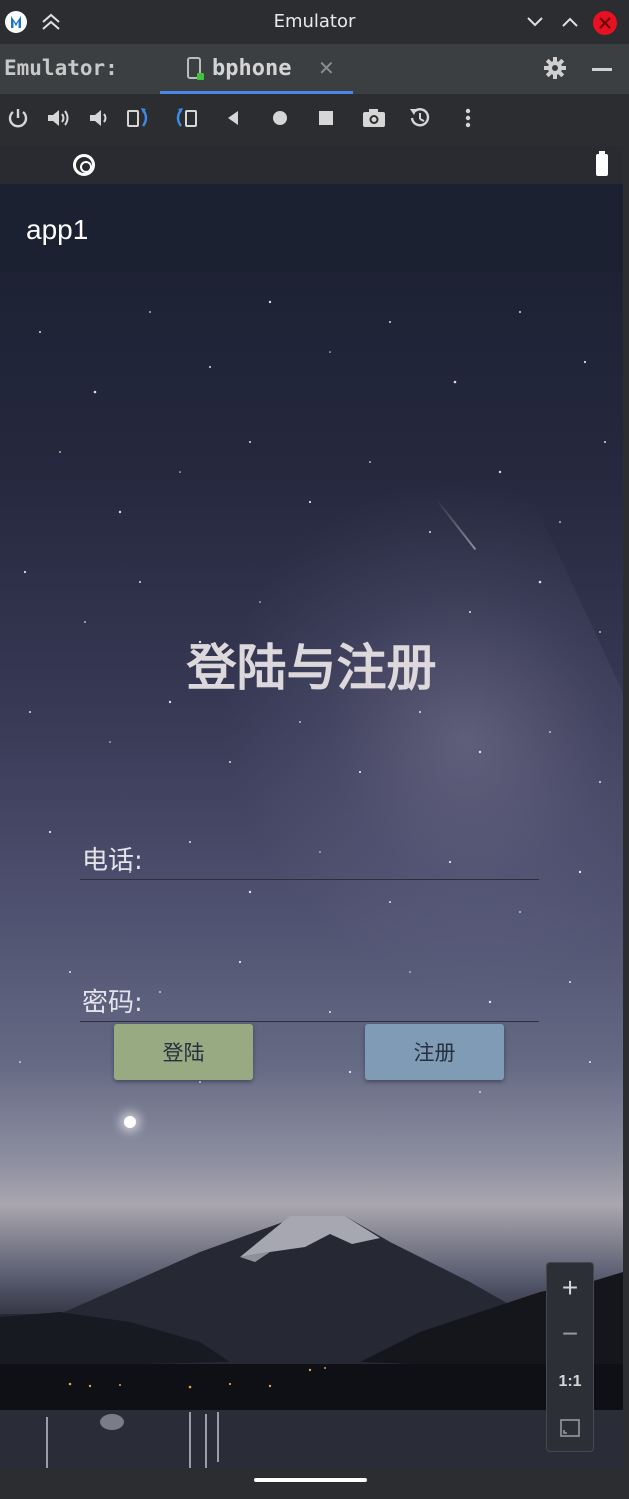 The width and height of the screenshot is (629, 1499). Describe the element at coordinates (311, 668) in the screenshot. I see `page-title: 登陆与注册` at that location.